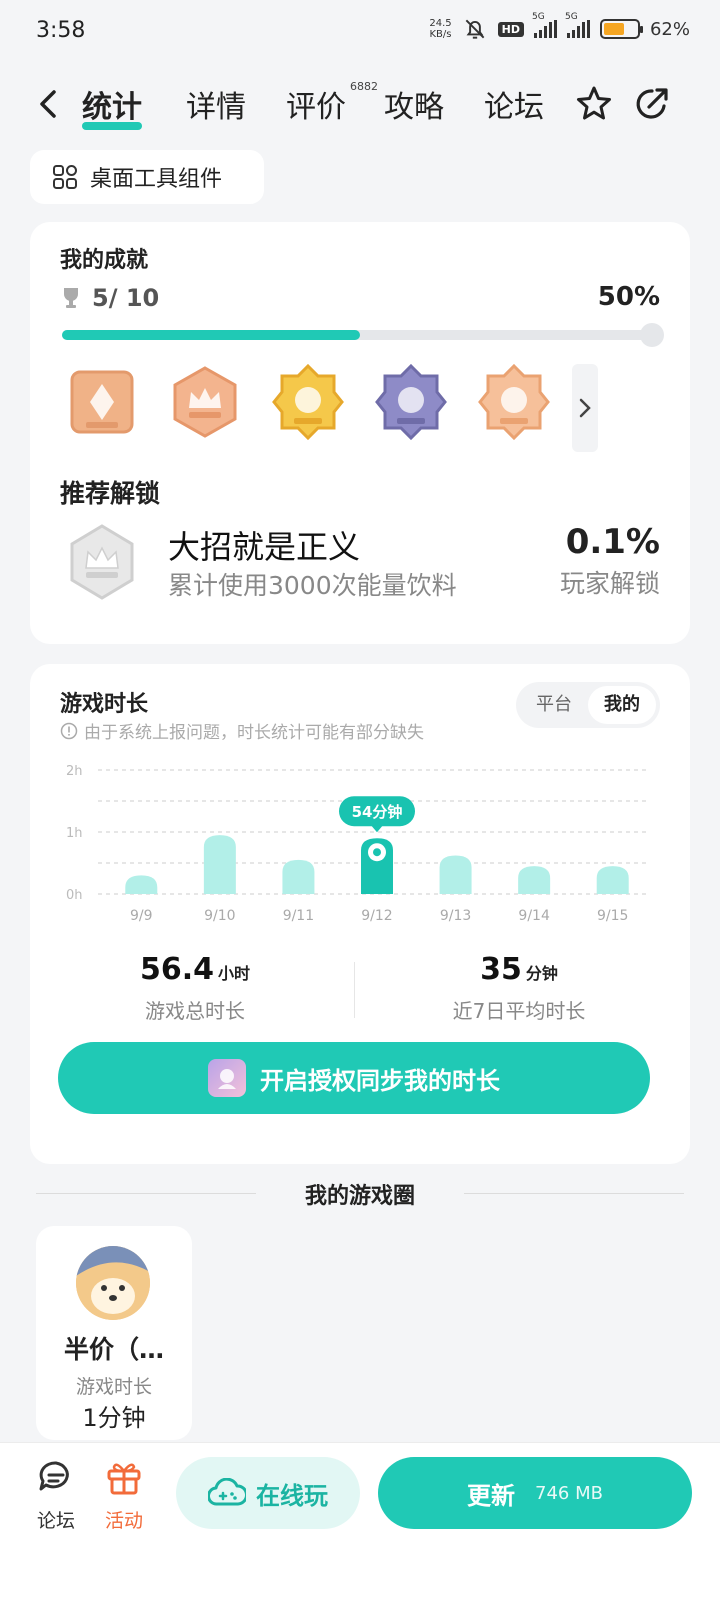  Describe the element at coordinates (377, 852) in the screenshot. I see `chart-highlight-dot-inner` at that location.